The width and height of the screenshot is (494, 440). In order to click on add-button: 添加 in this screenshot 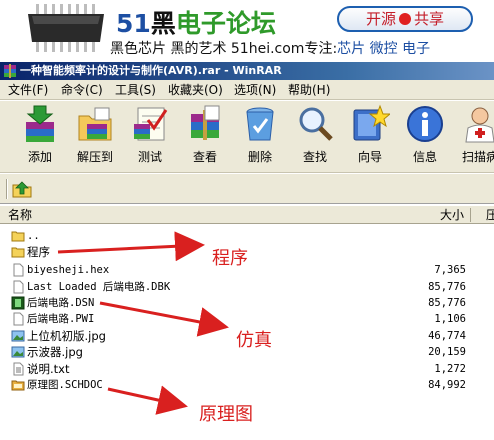, I will do `click(40, 137)`.